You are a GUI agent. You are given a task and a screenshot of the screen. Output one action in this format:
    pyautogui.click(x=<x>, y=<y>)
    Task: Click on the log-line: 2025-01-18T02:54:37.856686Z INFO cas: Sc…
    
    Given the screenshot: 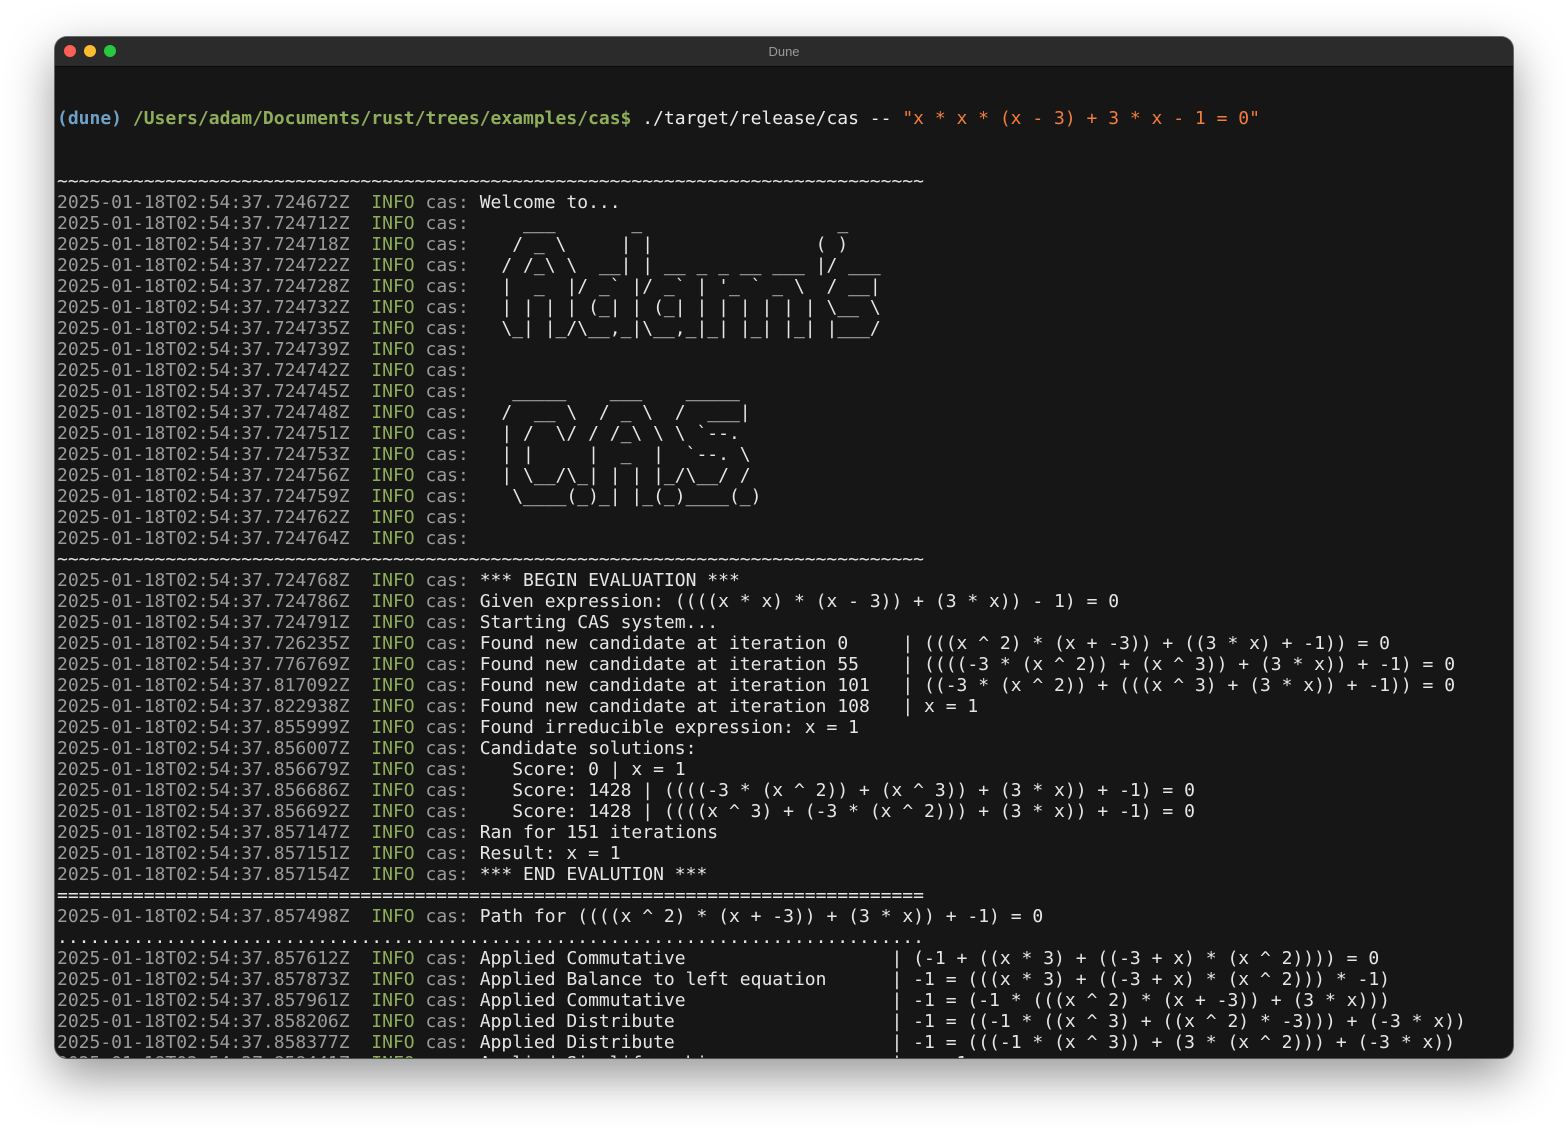 What is the action you would take?
    pyautogui.click(x=785, y=790)
    